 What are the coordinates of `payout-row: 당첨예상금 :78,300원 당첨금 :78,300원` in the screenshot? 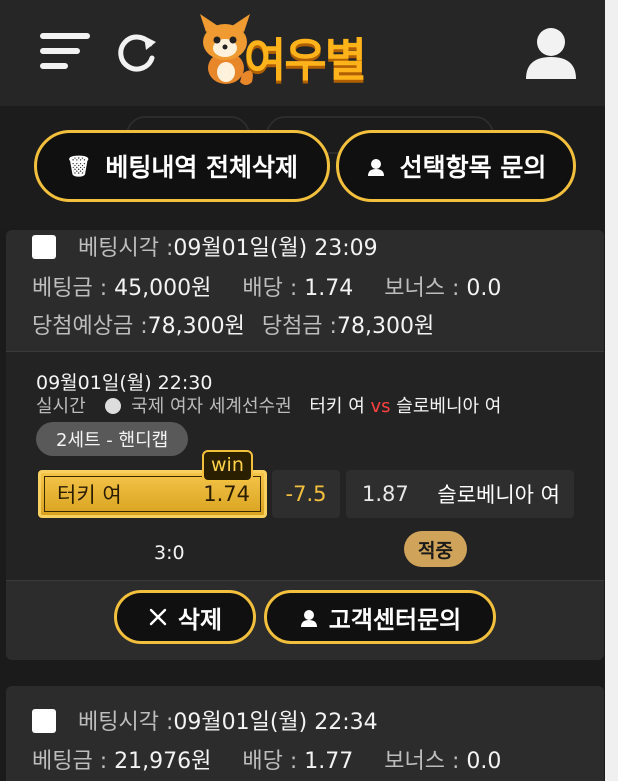 It's located at (233, 324).